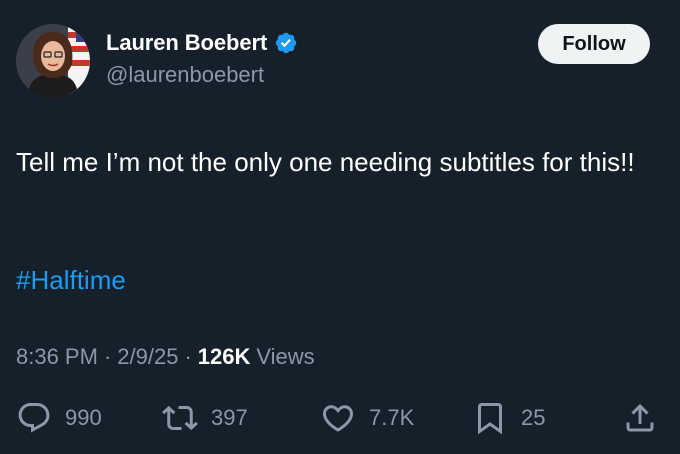 The width and height of the screenshot is (680, 454). What do you see at coordinates (59, 418) in the screenshot?
I see `reply-button: 990` at bounding box center [59, 418].